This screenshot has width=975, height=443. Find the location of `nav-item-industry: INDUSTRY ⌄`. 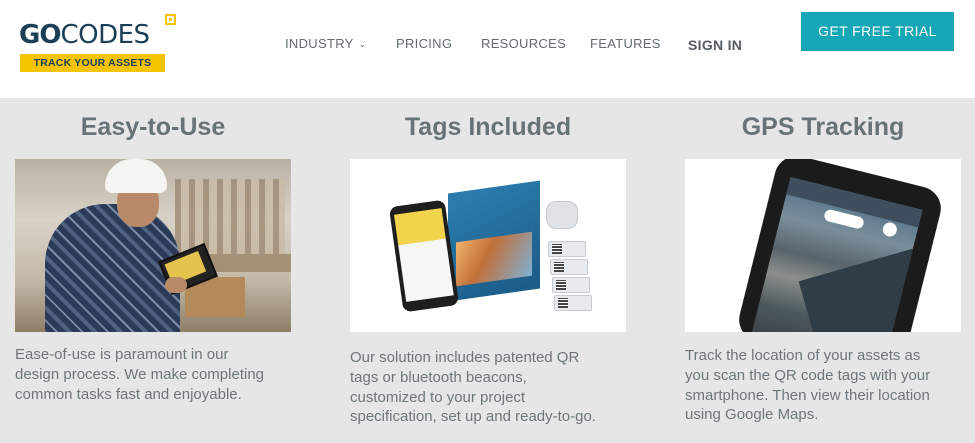

nav-item-industry: INDUSTRY ⌄ is located at coordinates (325, 44).